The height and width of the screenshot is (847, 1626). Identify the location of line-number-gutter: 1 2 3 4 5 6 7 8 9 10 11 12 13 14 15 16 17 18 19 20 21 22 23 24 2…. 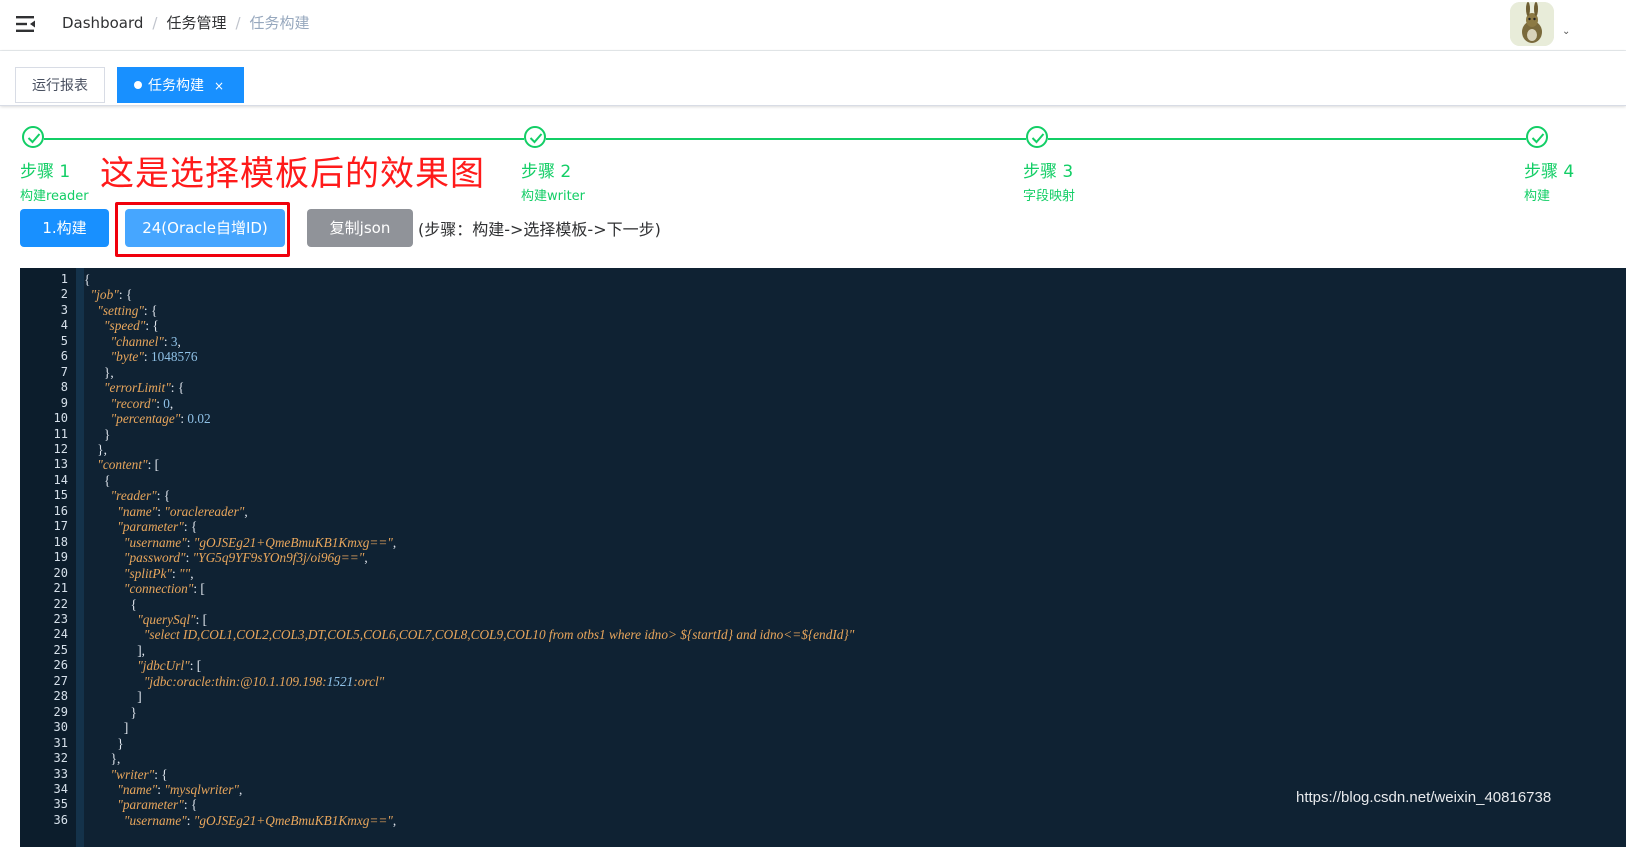
(48, 557).